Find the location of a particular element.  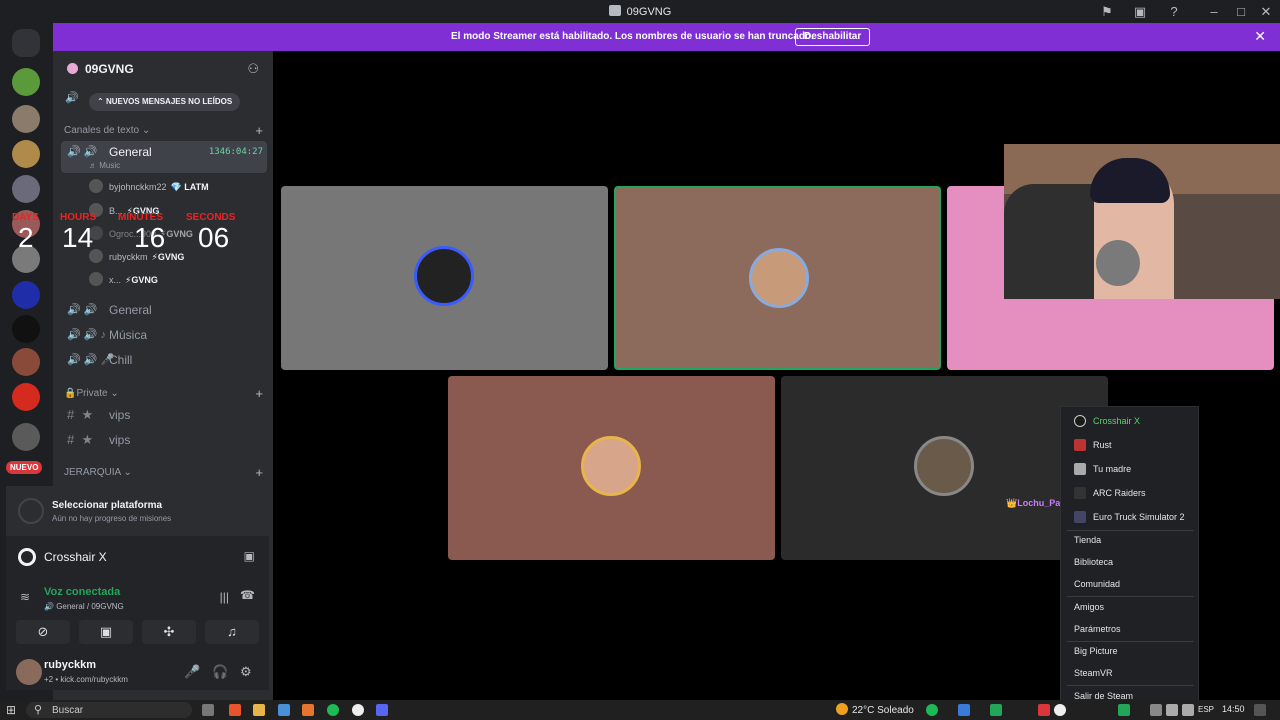

close-icon: ✕ is located at coordinates (1266, 12).